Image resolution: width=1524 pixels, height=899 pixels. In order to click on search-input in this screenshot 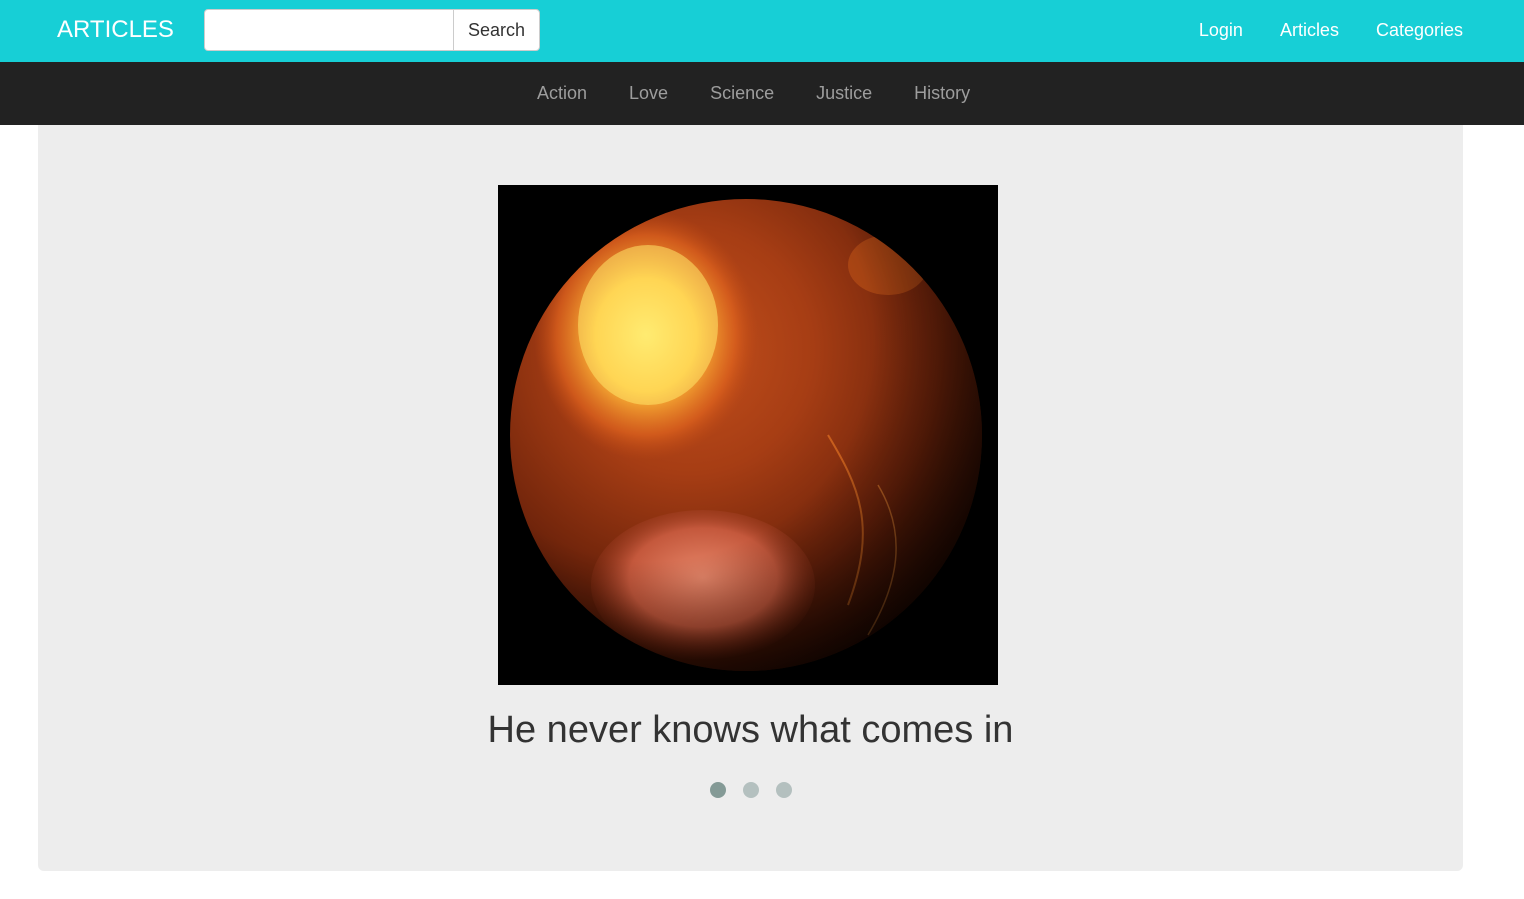, I will do `click(328, 30)`.